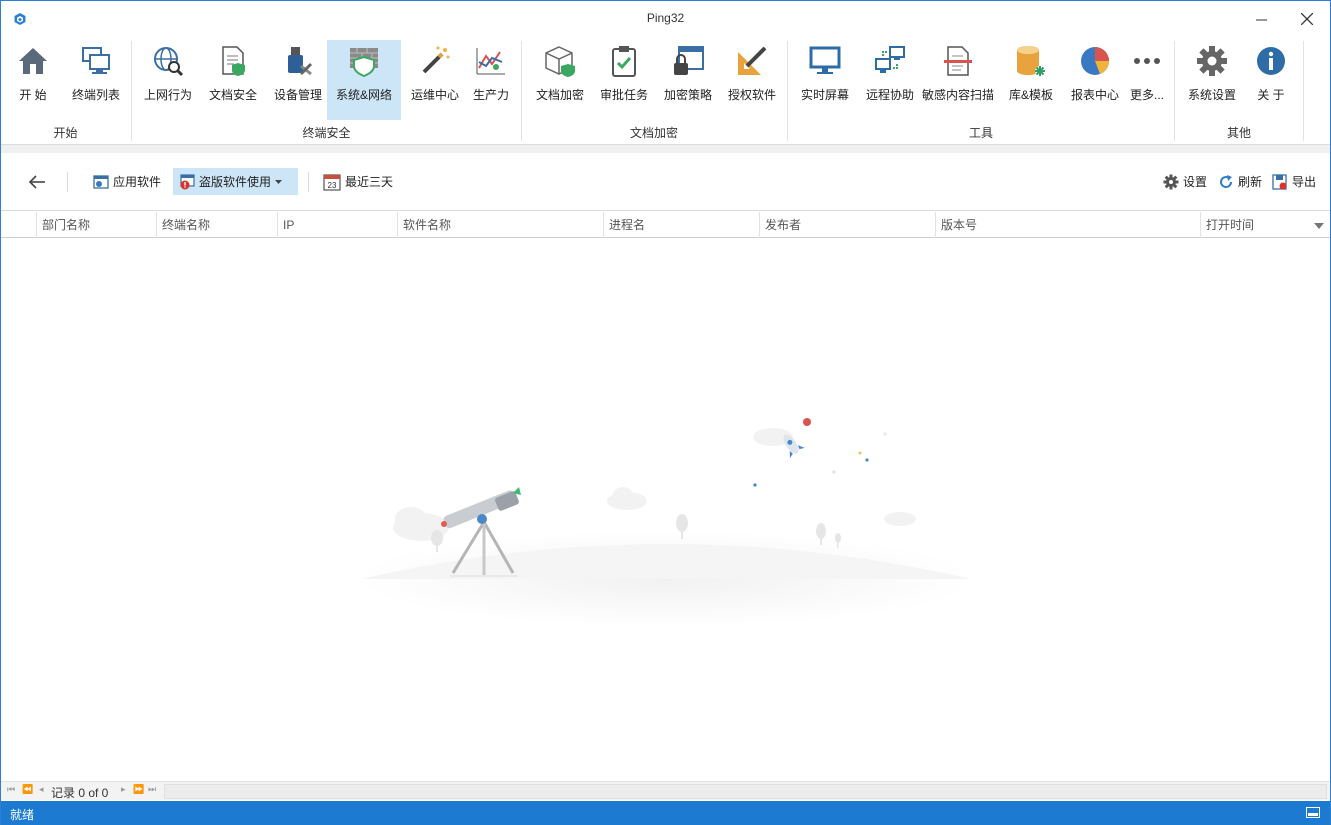 This screenshot has width=1331, height=825. I want to click on back-button, so click(37, 181).